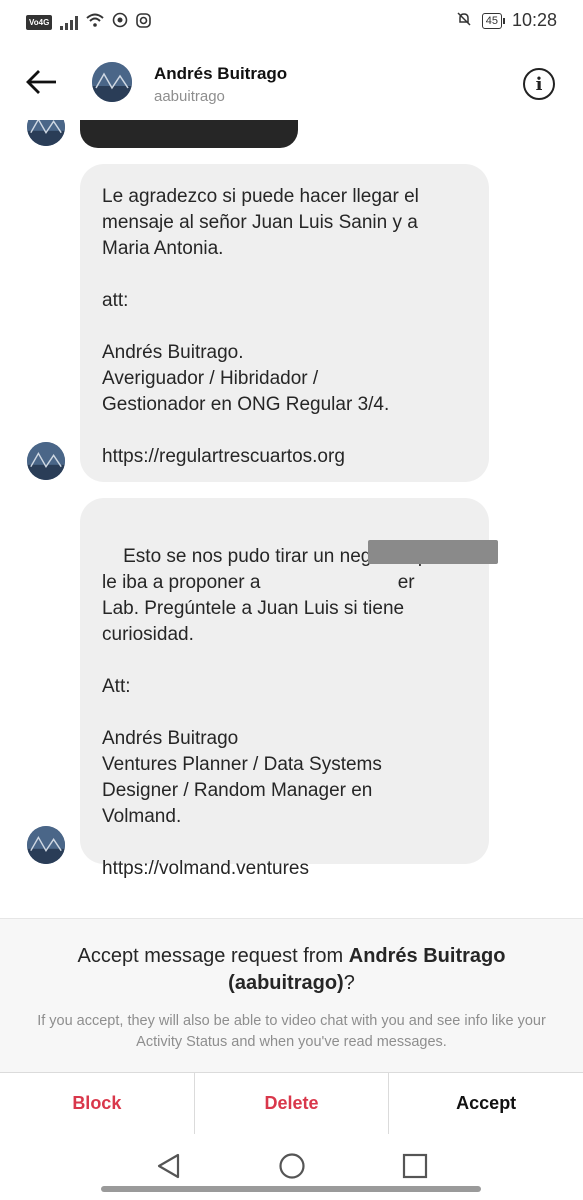  I want to click on signal-icon, so click(69, 22).